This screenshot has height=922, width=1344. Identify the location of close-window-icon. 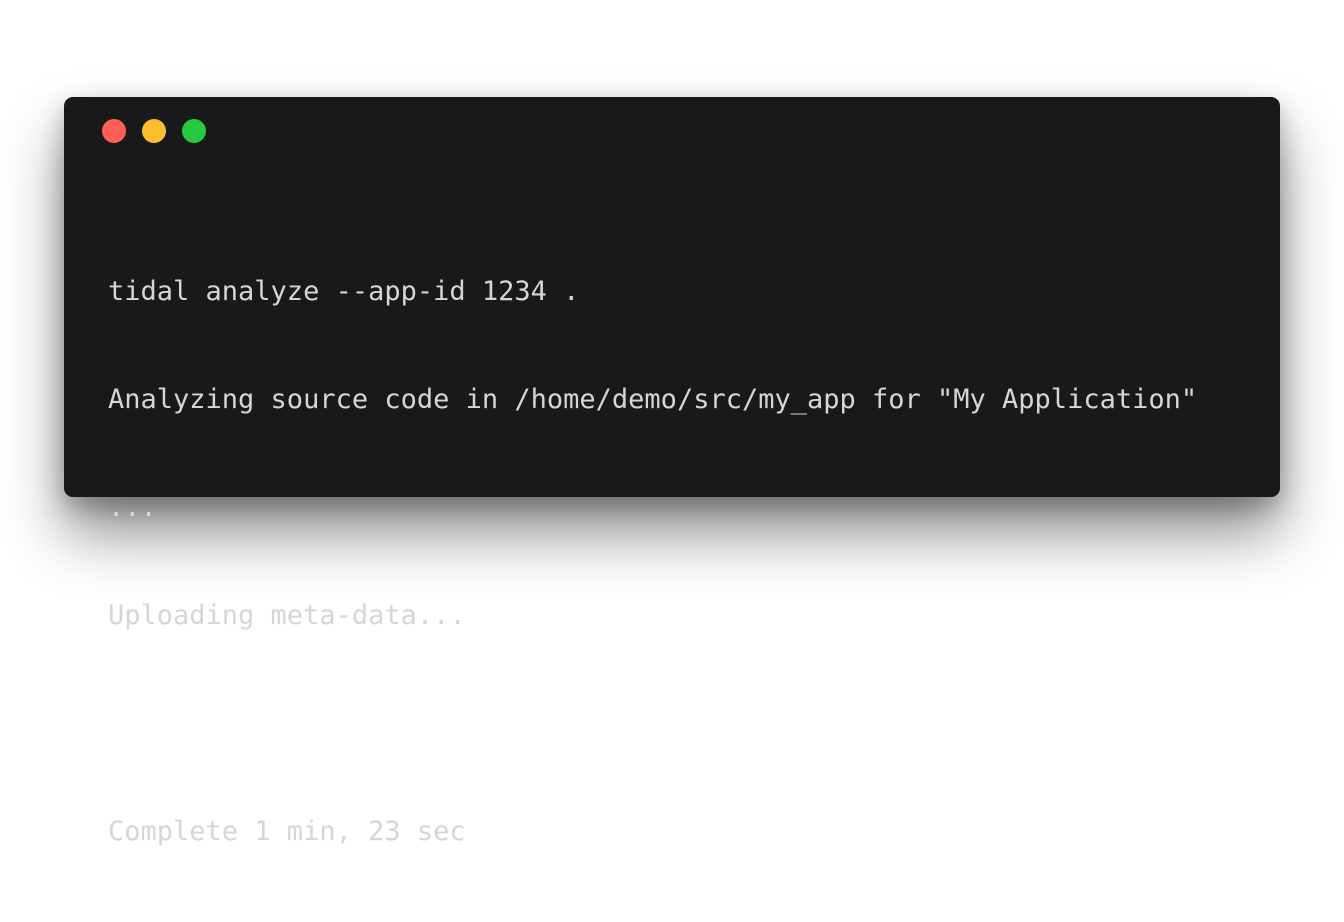
(114, 131).